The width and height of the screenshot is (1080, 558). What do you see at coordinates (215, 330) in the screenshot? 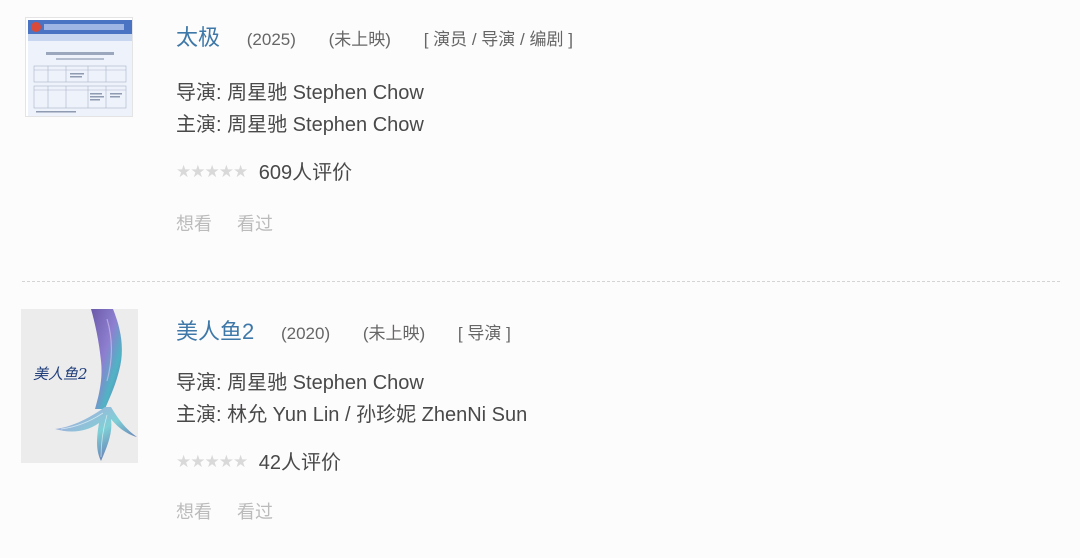
I see `film-title-link: 美人鱼2` at bounding box center [215, 330].